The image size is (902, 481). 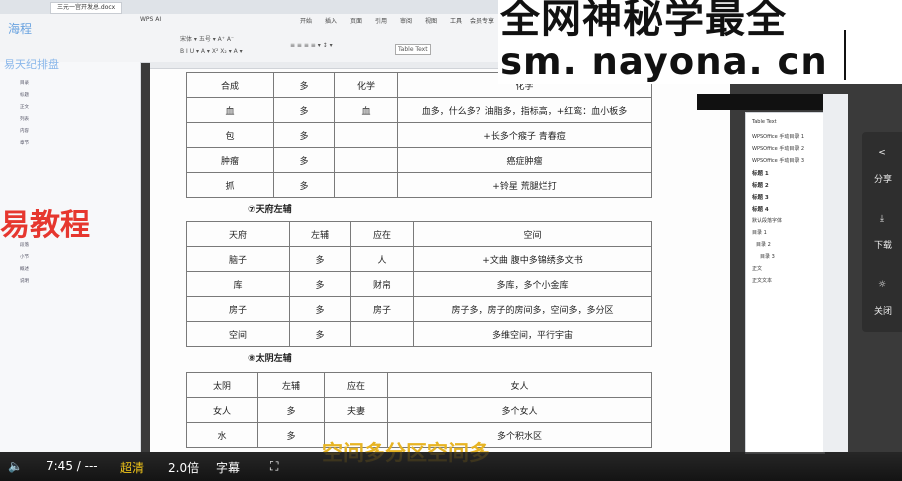 I want to click on nav-item: 概述, so click(x=24, y=269).